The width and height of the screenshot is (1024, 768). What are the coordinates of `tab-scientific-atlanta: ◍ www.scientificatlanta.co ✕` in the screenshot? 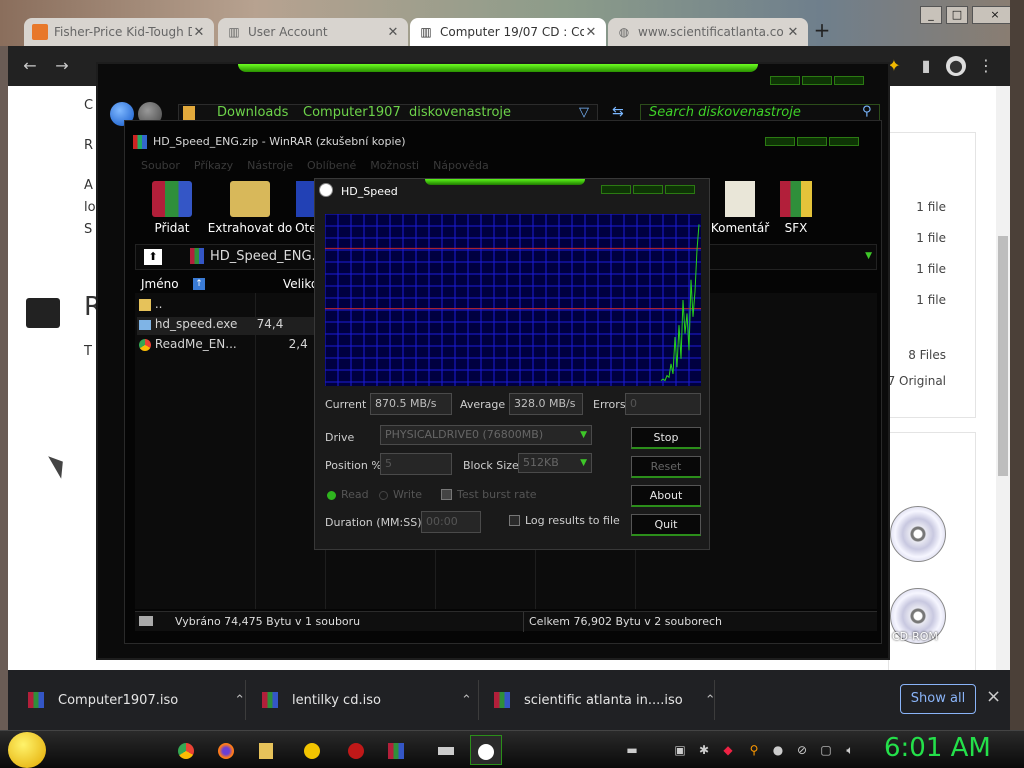 It's located at (708, 32).